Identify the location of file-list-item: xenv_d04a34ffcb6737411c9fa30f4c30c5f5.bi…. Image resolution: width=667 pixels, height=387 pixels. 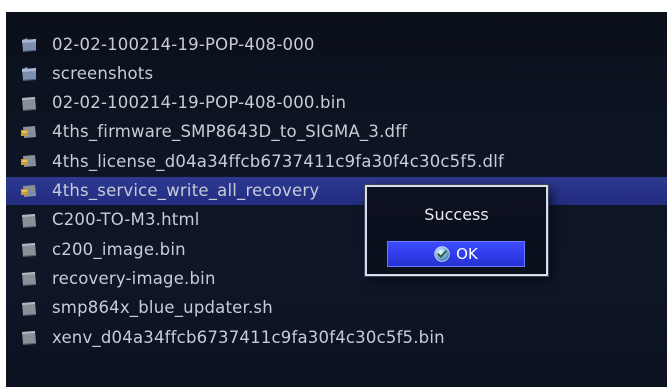
(336, 337).